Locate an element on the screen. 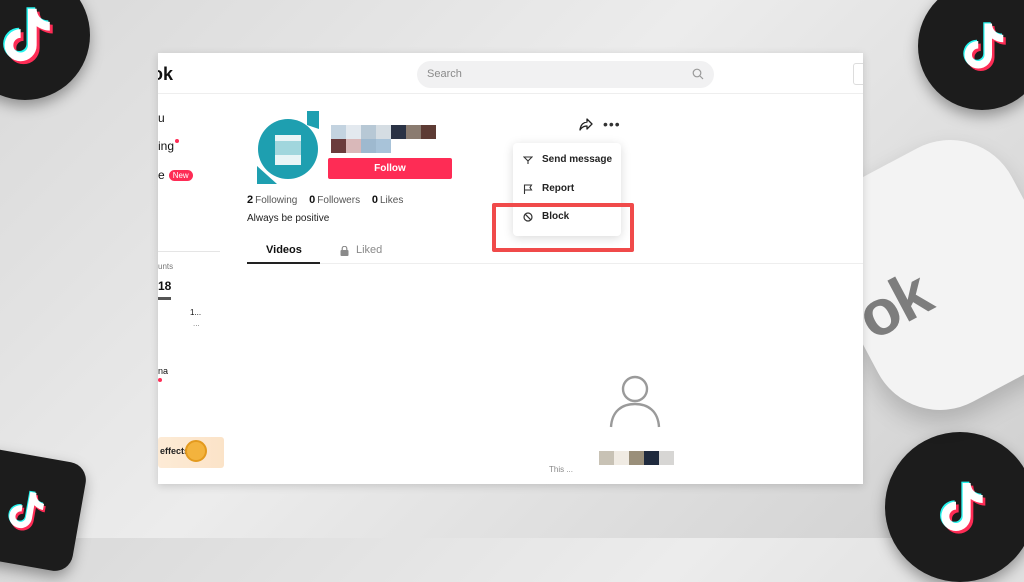 This screenshot has height=582, width=1024. sidebar-section-label: unts is located at coordinates (166, 266).